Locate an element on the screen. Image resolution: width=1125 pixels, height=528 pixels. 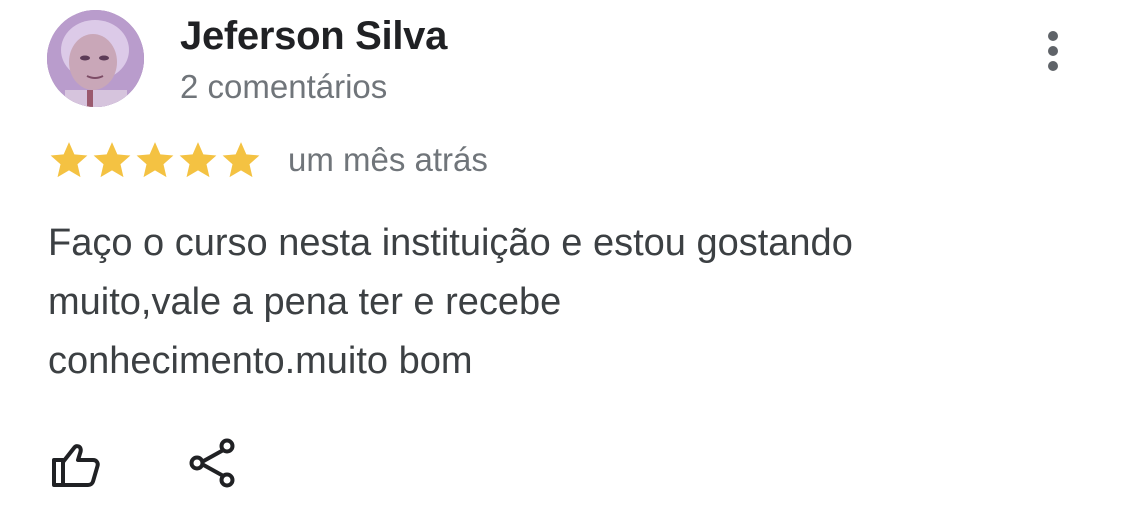
more-options-button is located at coordinates (1053, 51).